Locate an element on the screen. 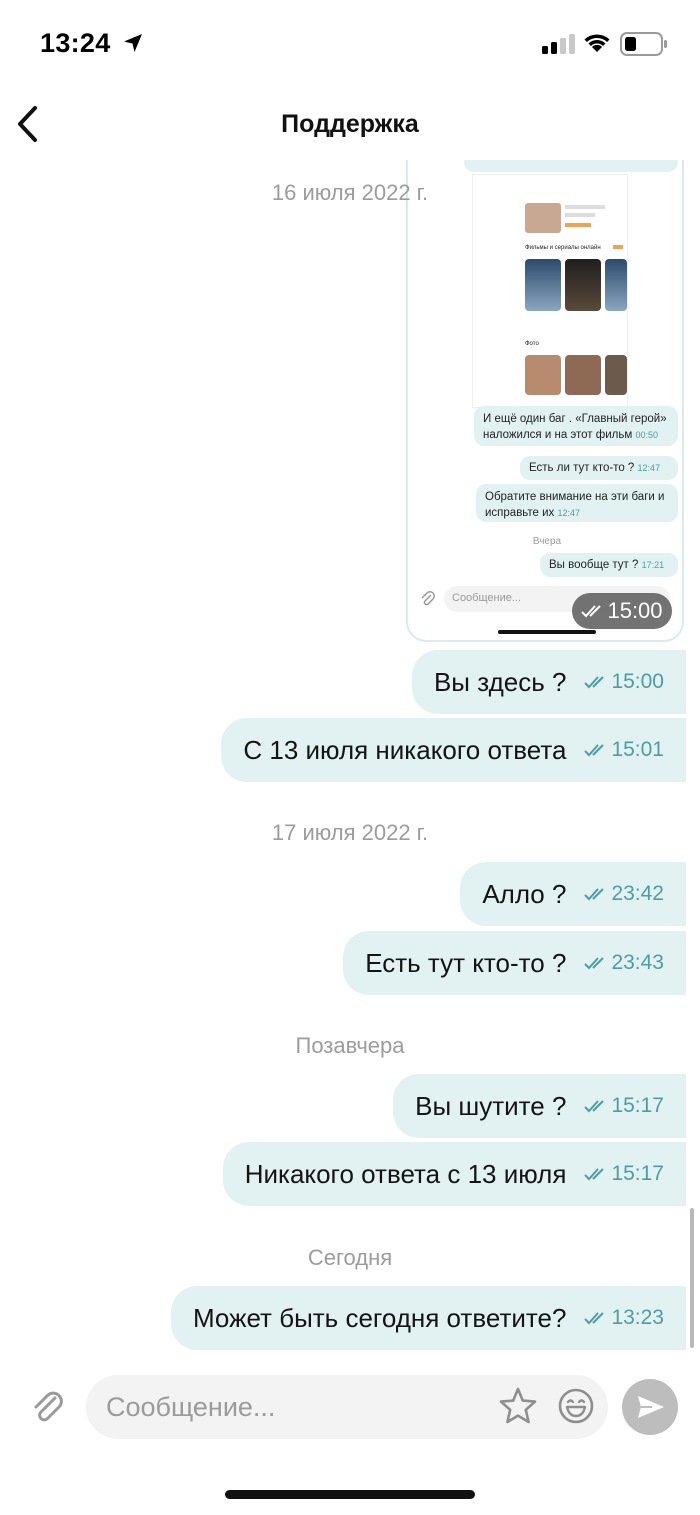  mini-section-films: Фильмы и сериалы онлайн is located at coordinates (563, 248).